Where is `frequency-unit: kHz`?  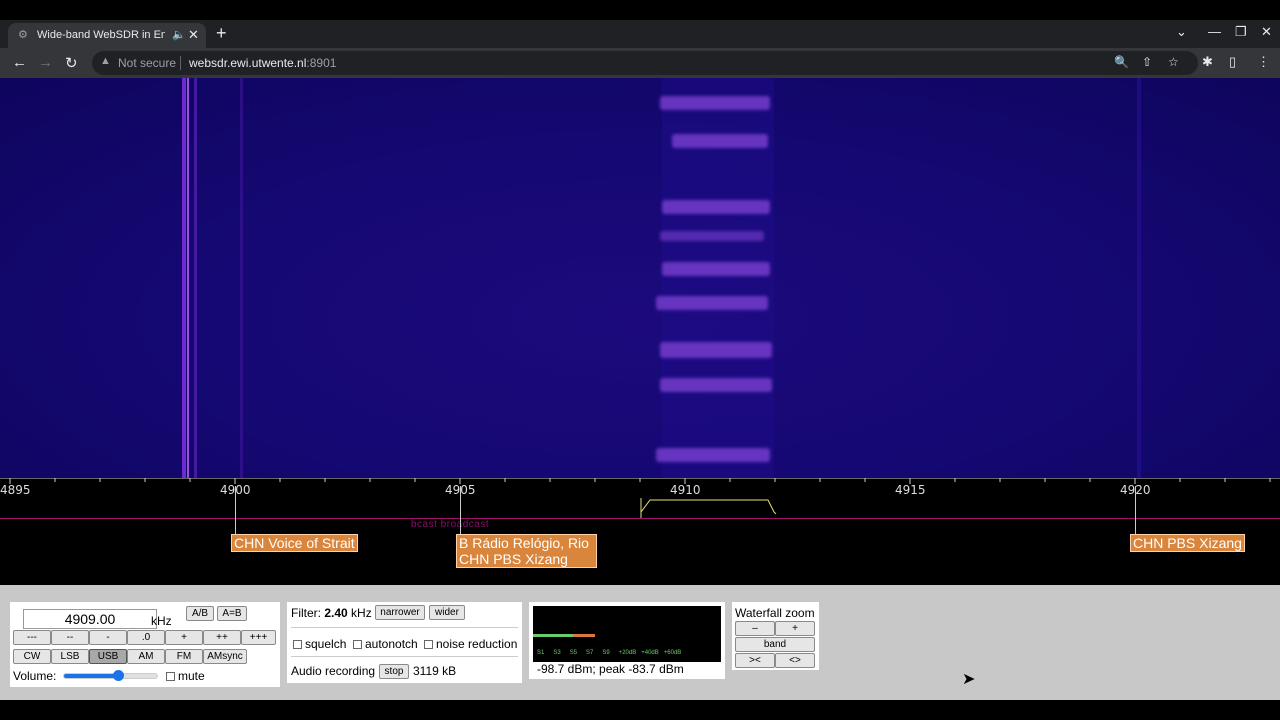
frequency-unit: kHz is located at coordinates (161, 621).